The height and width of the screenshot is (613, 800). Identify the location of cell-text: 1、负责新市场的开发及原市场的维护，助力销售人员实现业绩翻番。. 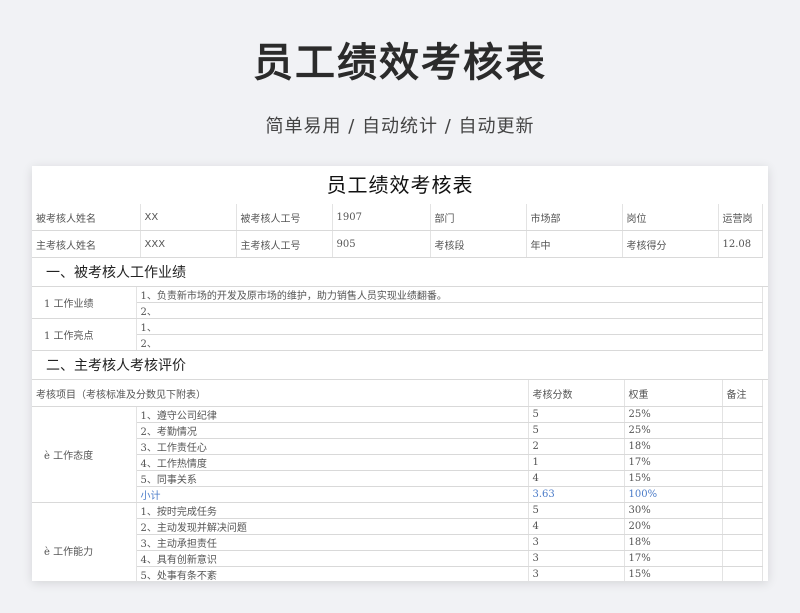
(449, 295).